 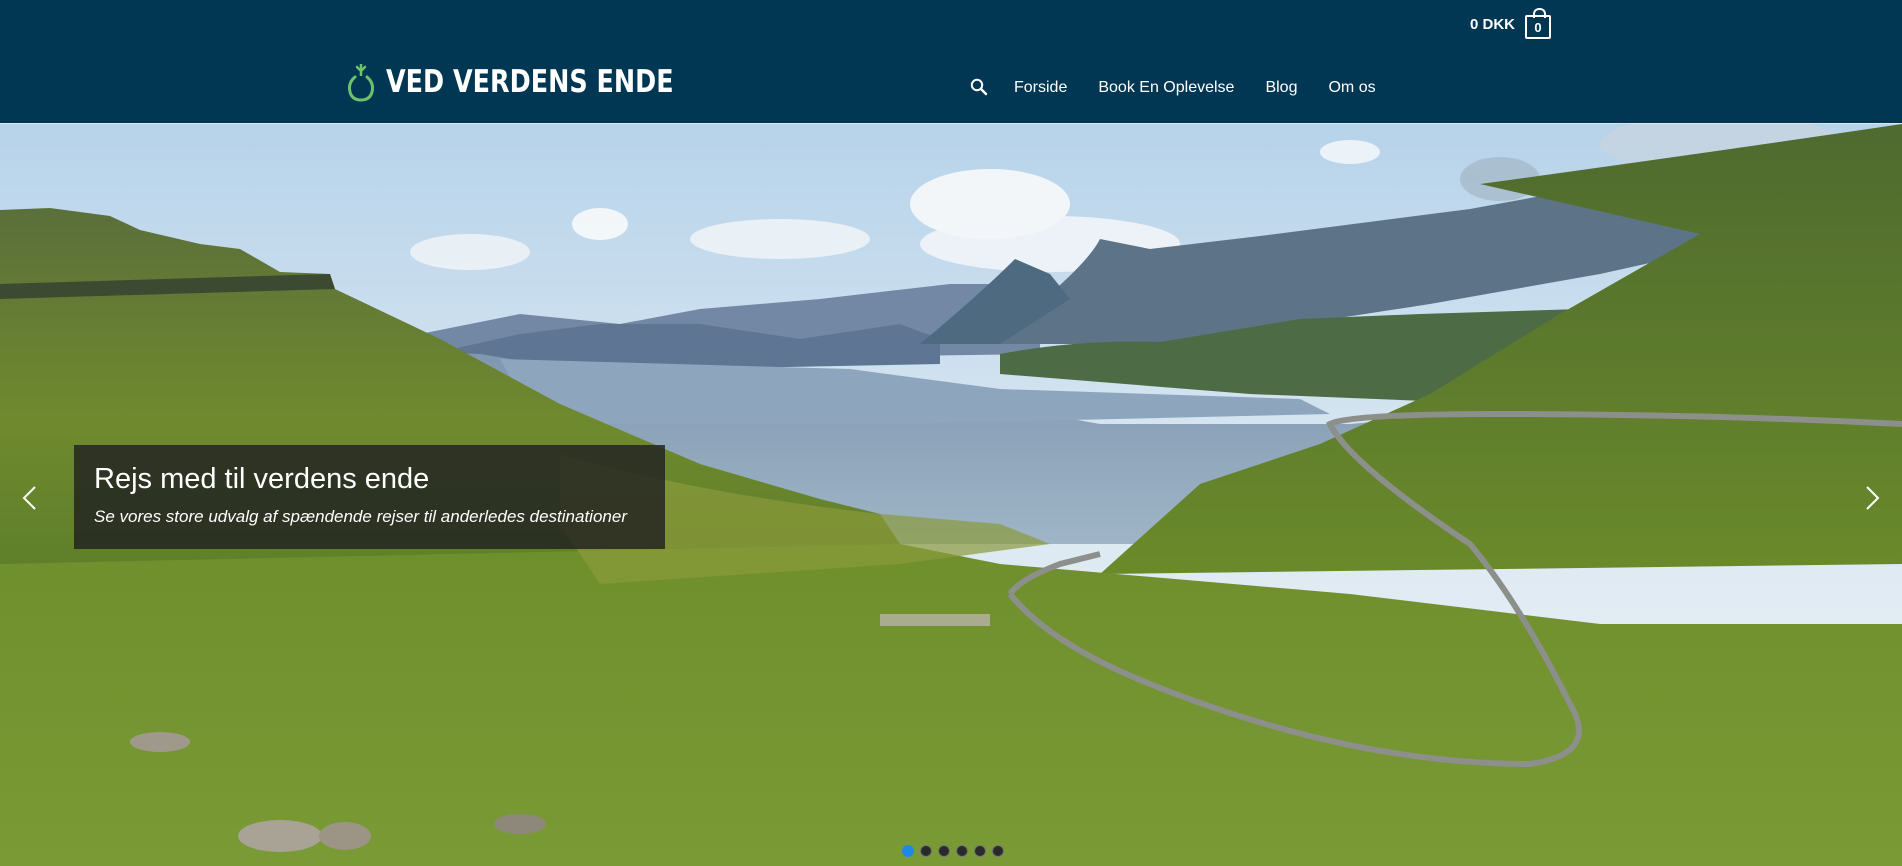 I want to click on main-nav: Forside Book En Oplevelse Blog Om os, so click(x=1187, y=88).